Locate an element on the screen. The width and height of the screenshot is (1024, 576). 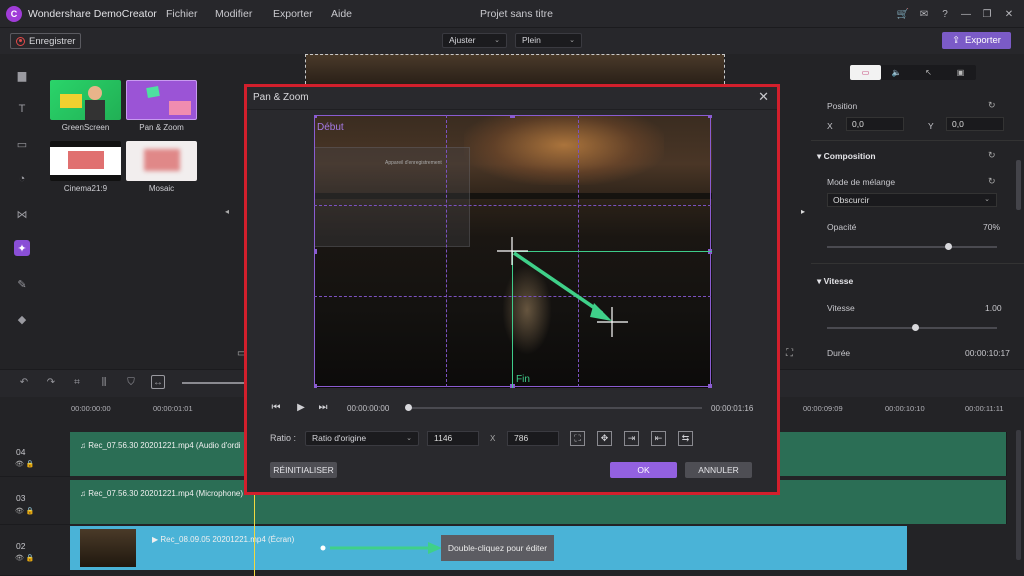
blend-mode-select: Obscurcir ⌄ is located at coordinates (912, 200).